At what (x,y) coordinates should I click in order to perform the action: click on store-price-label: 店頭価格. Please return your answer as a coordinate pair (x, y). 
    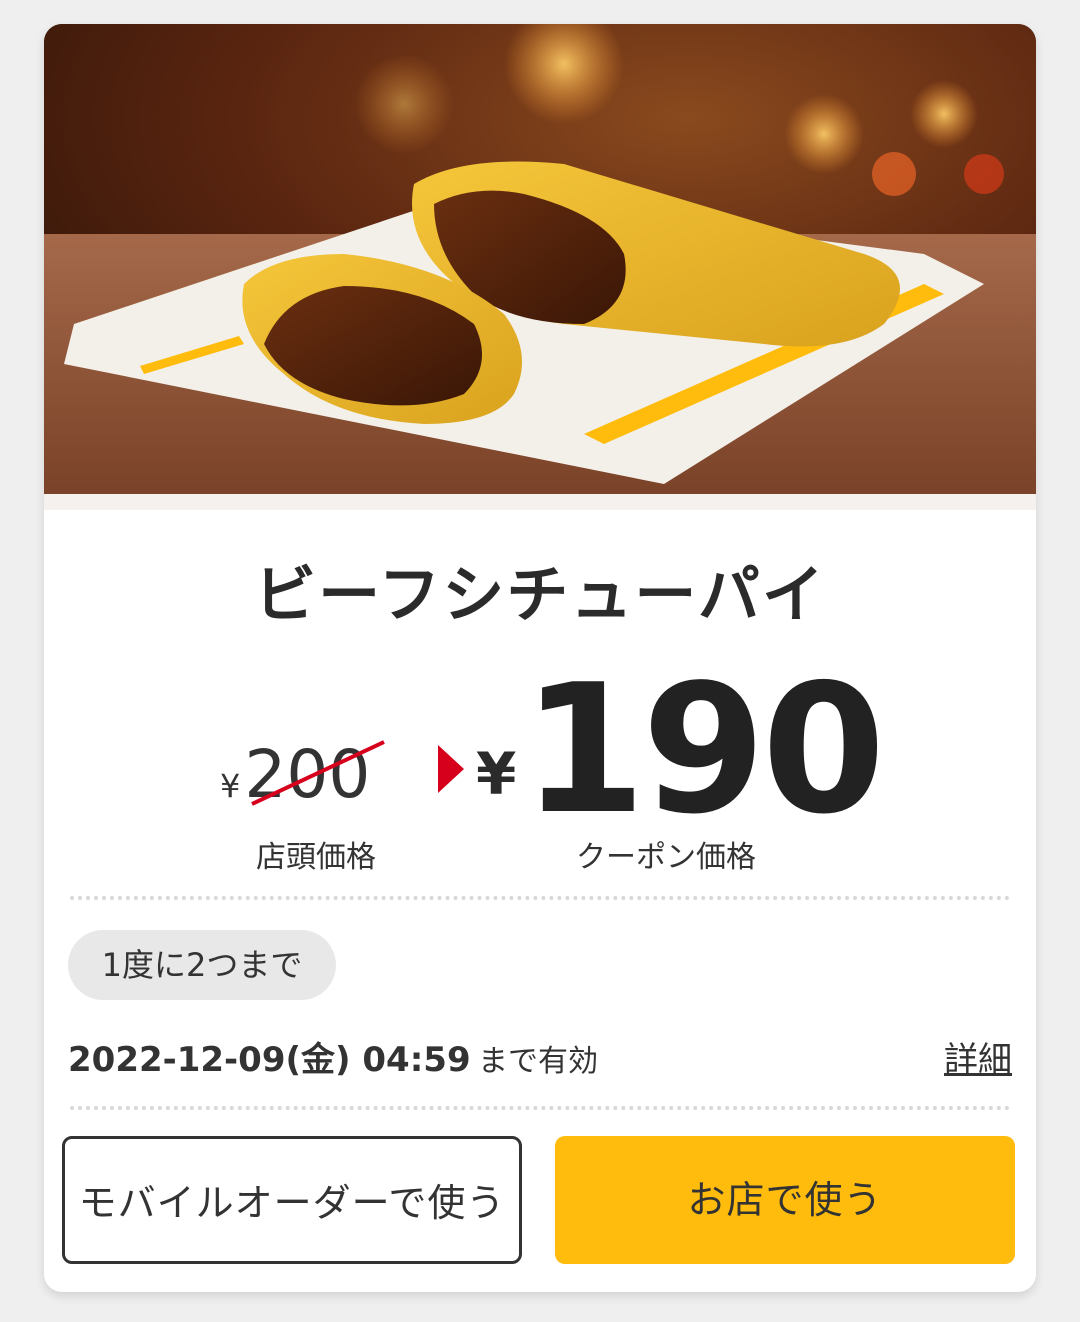
    Looking at the image, I should click on (316, 857).